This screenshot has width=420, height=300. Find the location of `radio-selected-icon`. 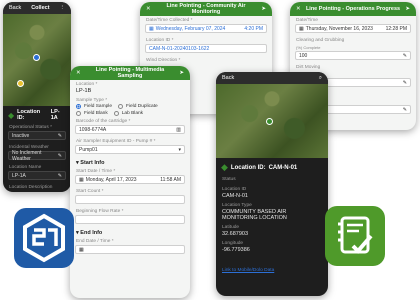

radio-selected-icon is located at coordinates (78, 106).